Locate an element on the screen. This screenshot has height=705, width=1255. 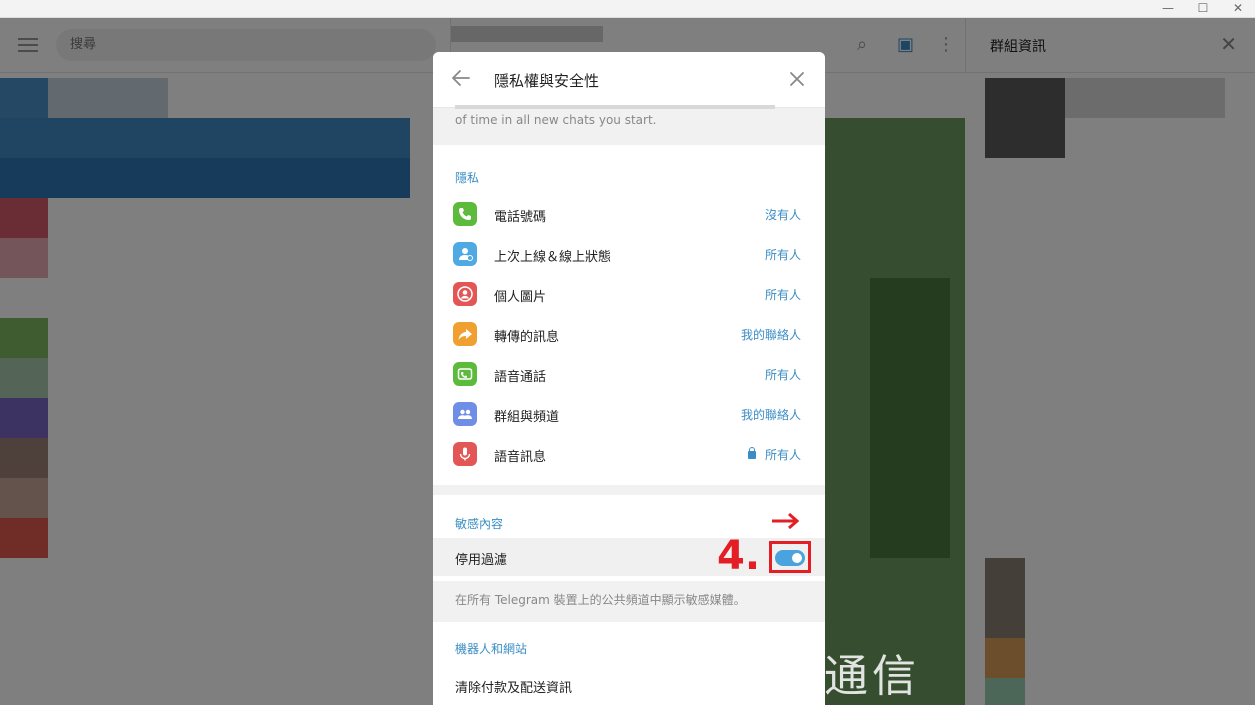
person-icon is located at coordinates (465, 254).